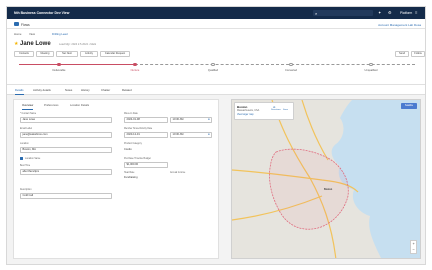 This screenshot has height=270, width=432. I want to click on product-category-value: Condo, so click(128, 149).